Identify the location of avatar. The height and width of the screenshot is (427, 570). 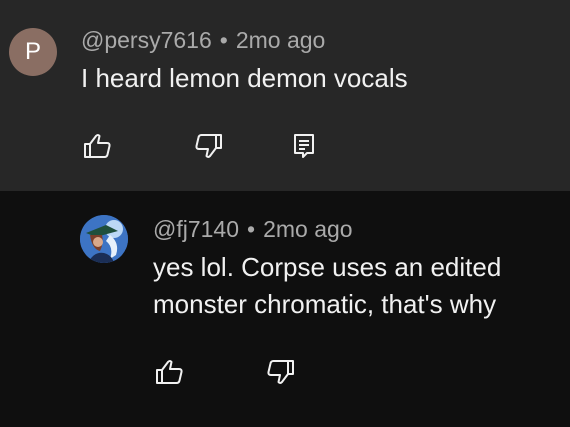
(104, 239).